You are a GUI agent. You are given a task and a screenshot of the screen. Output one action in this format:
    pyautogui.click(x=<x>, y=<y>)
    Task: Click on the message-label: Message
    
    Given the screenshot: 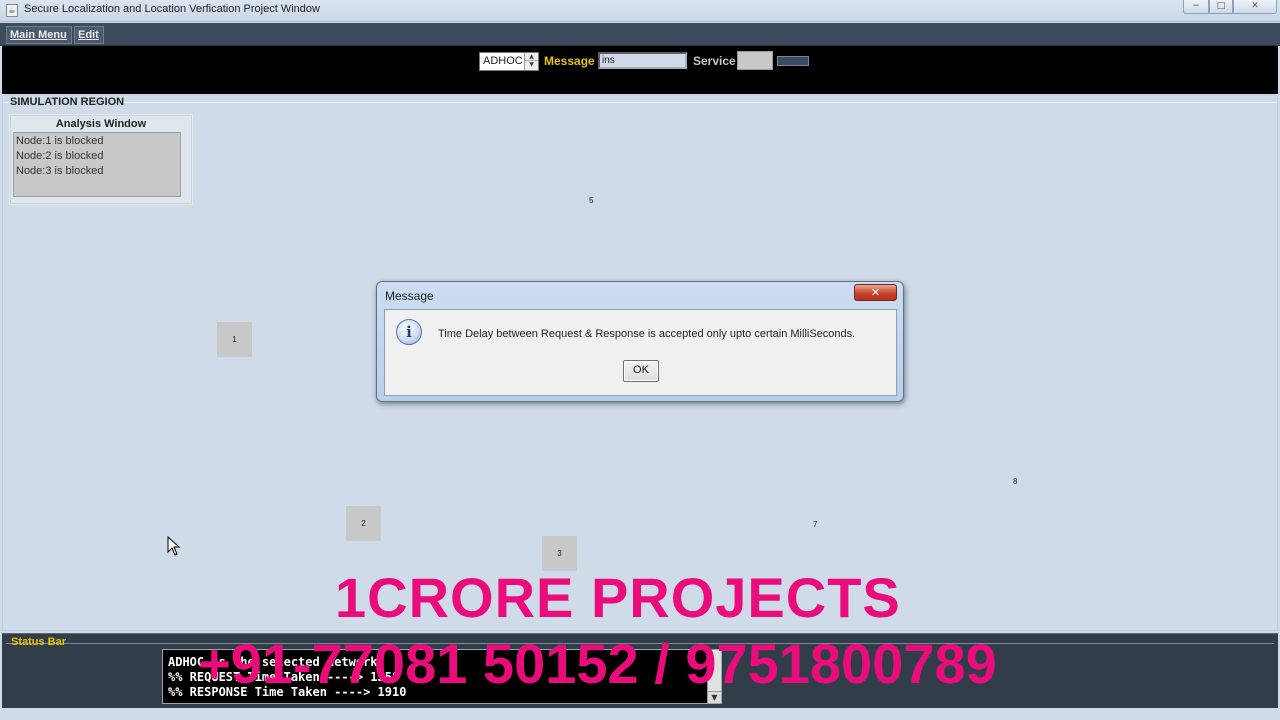 What is the action you would take?
    pyautogui.click(x=569, y=61)
    